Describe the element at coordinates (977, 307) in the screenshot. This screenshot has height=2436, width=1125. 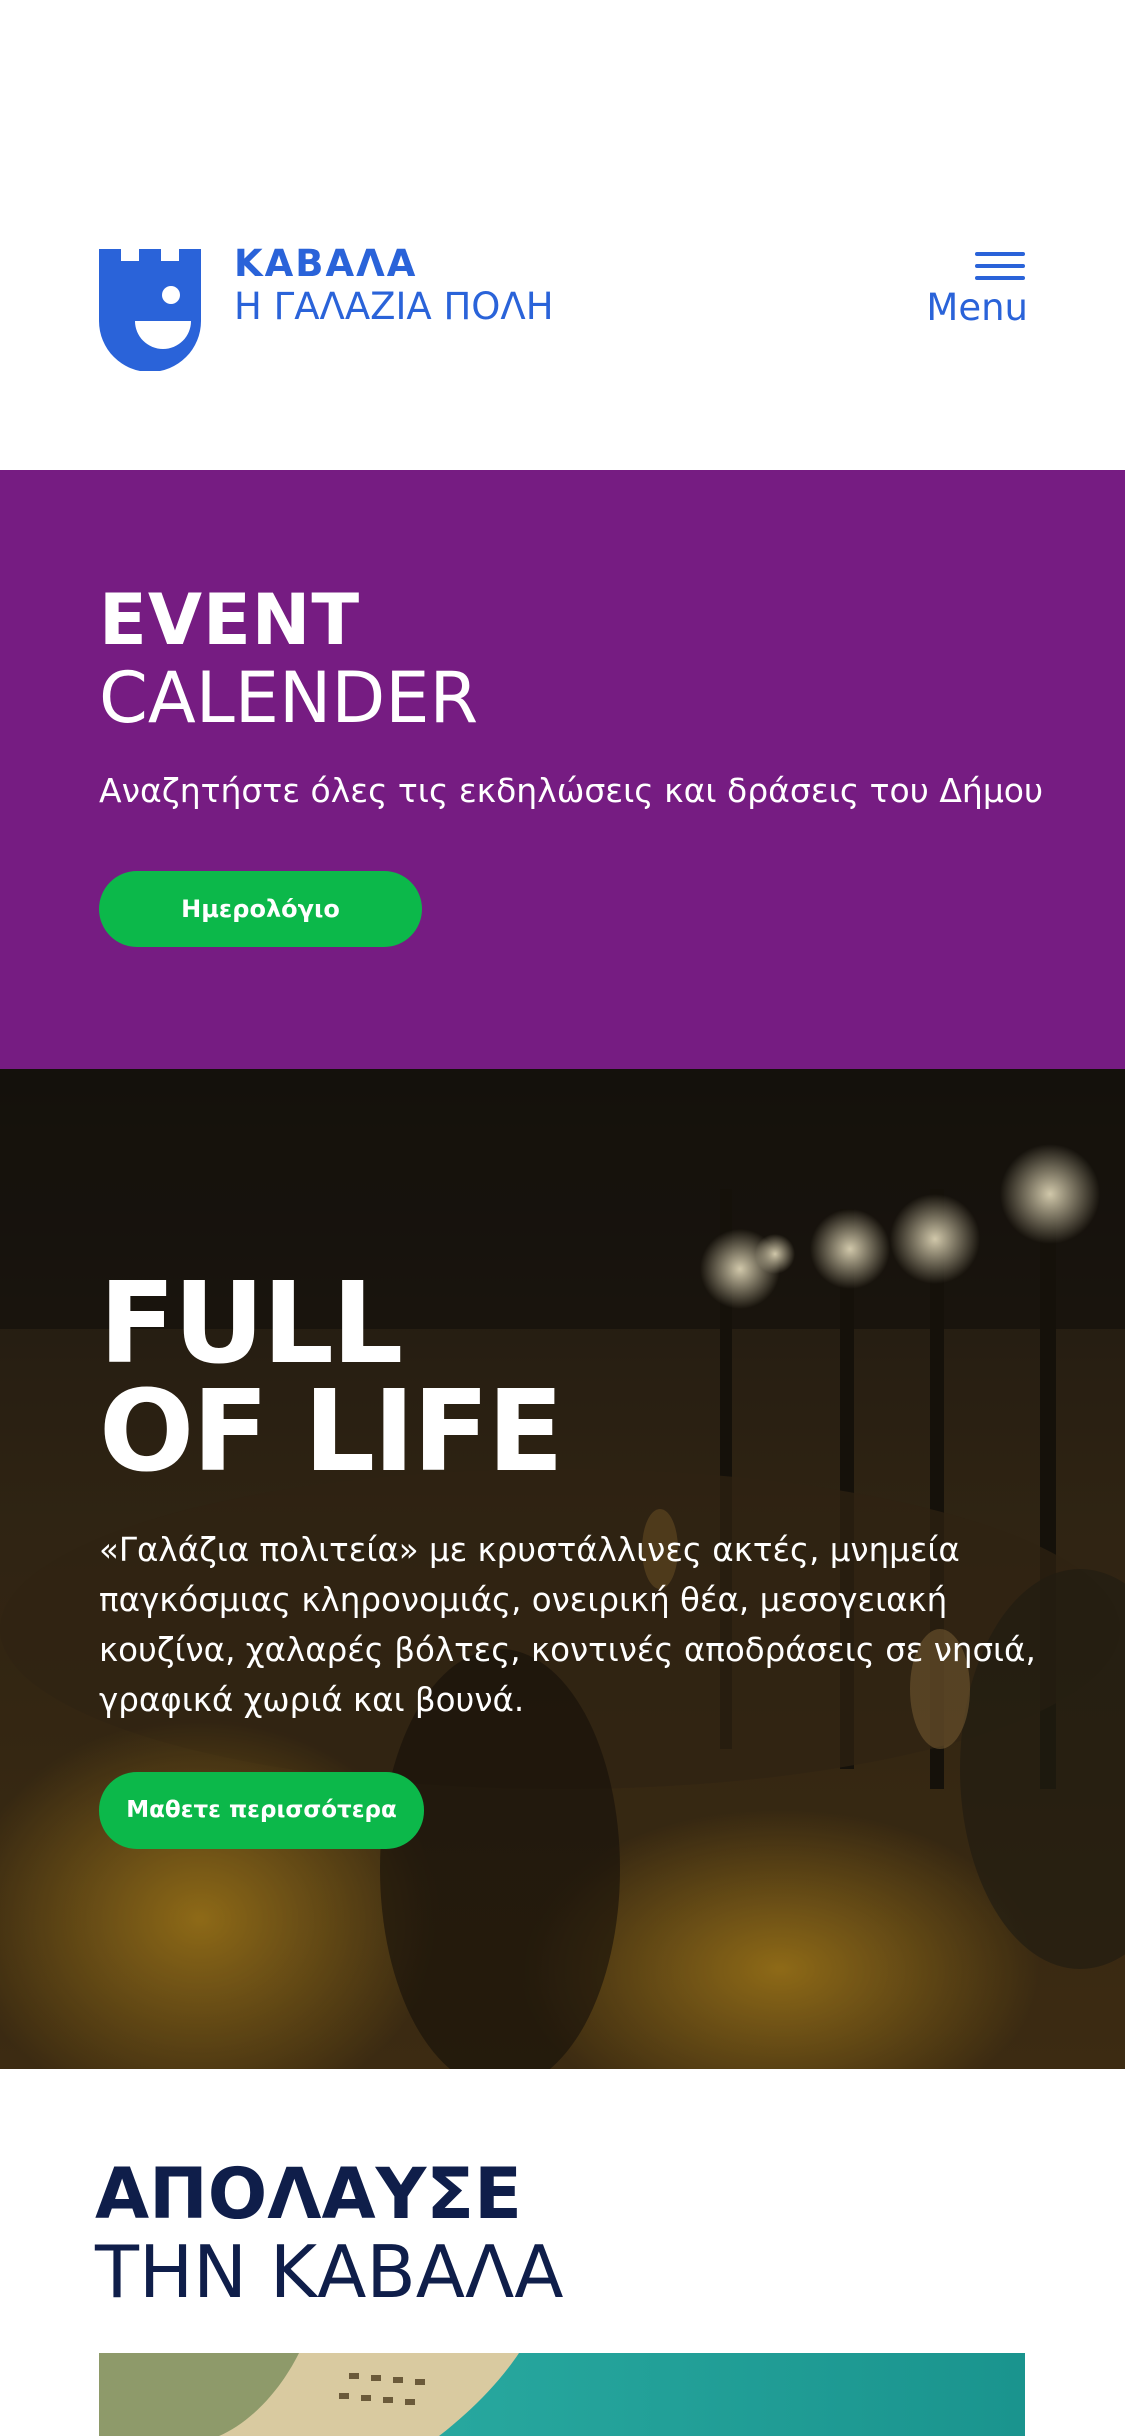
I see `menu-label: Menu` at that location.